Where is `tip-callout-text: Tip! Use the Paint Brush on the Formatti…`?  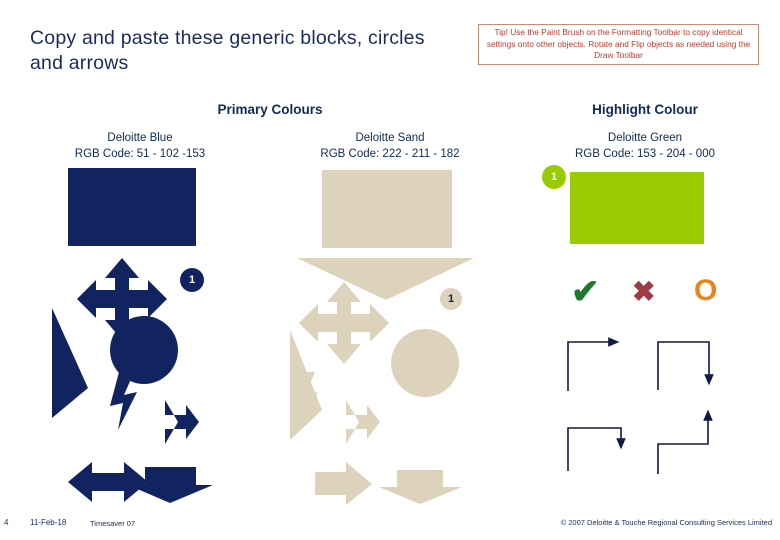
tip-callout-text: Tip! Use the Paint Brush on the Formatti… is located at coordinates (618, 44).